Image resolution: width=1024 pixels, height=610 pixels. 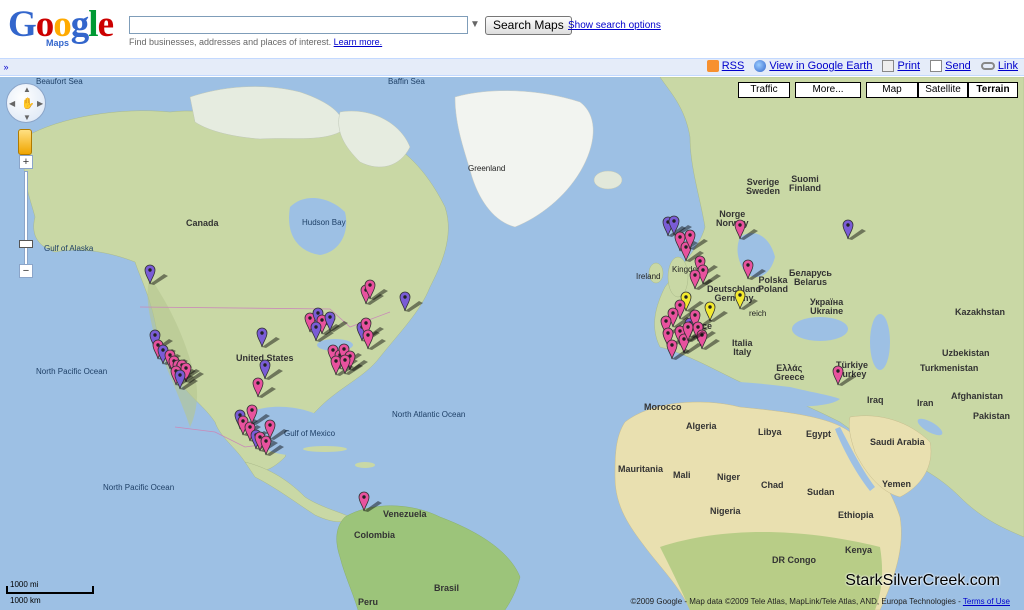 I want to click on scale-bar, so click(x=50, y=593).